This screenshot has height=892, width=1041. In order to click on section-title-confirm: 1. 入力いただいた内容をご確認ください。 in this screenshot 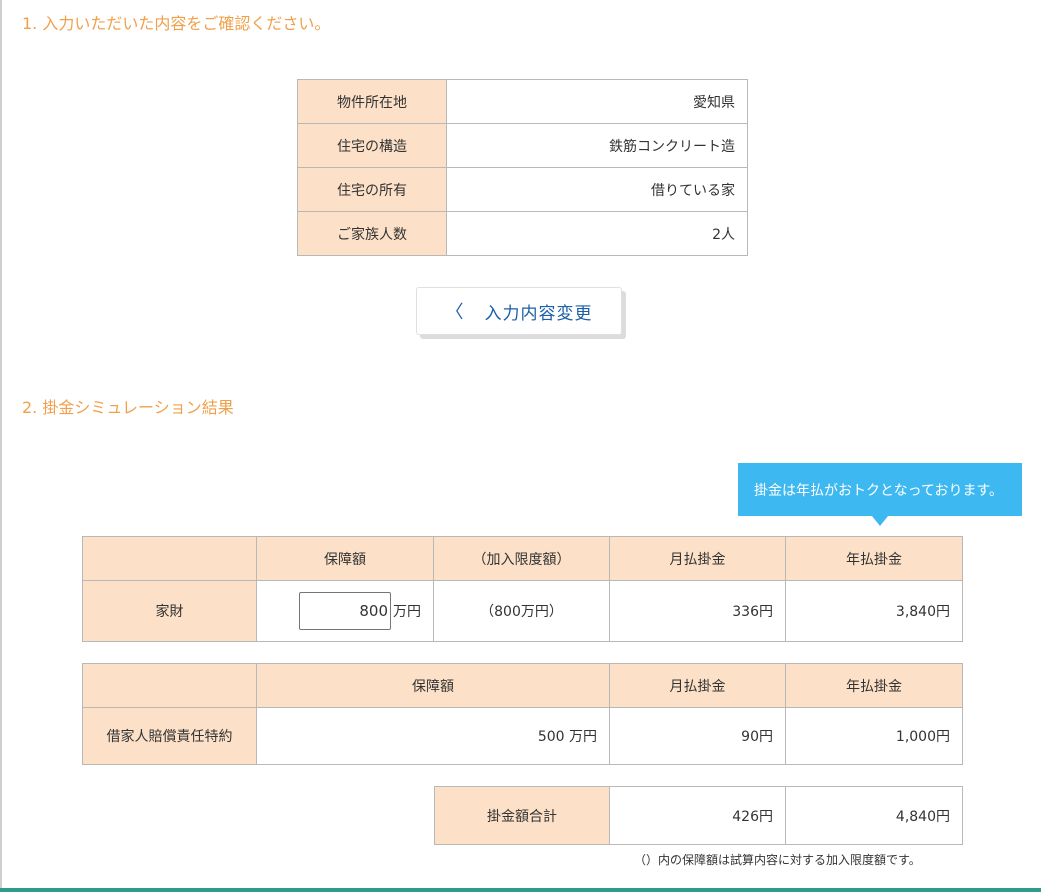, I will do `click(176, 23)`.